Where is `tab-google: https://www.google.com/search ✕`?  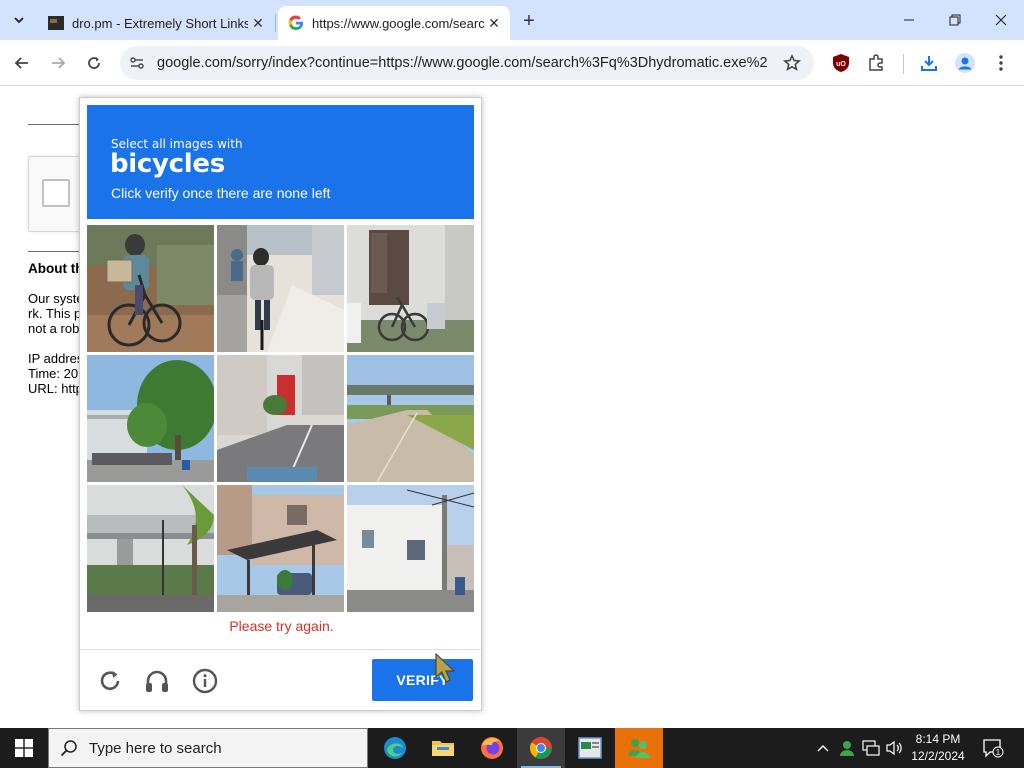 tab-google: https://www.google.com/search ✕ is located at coordinates (394, 23).